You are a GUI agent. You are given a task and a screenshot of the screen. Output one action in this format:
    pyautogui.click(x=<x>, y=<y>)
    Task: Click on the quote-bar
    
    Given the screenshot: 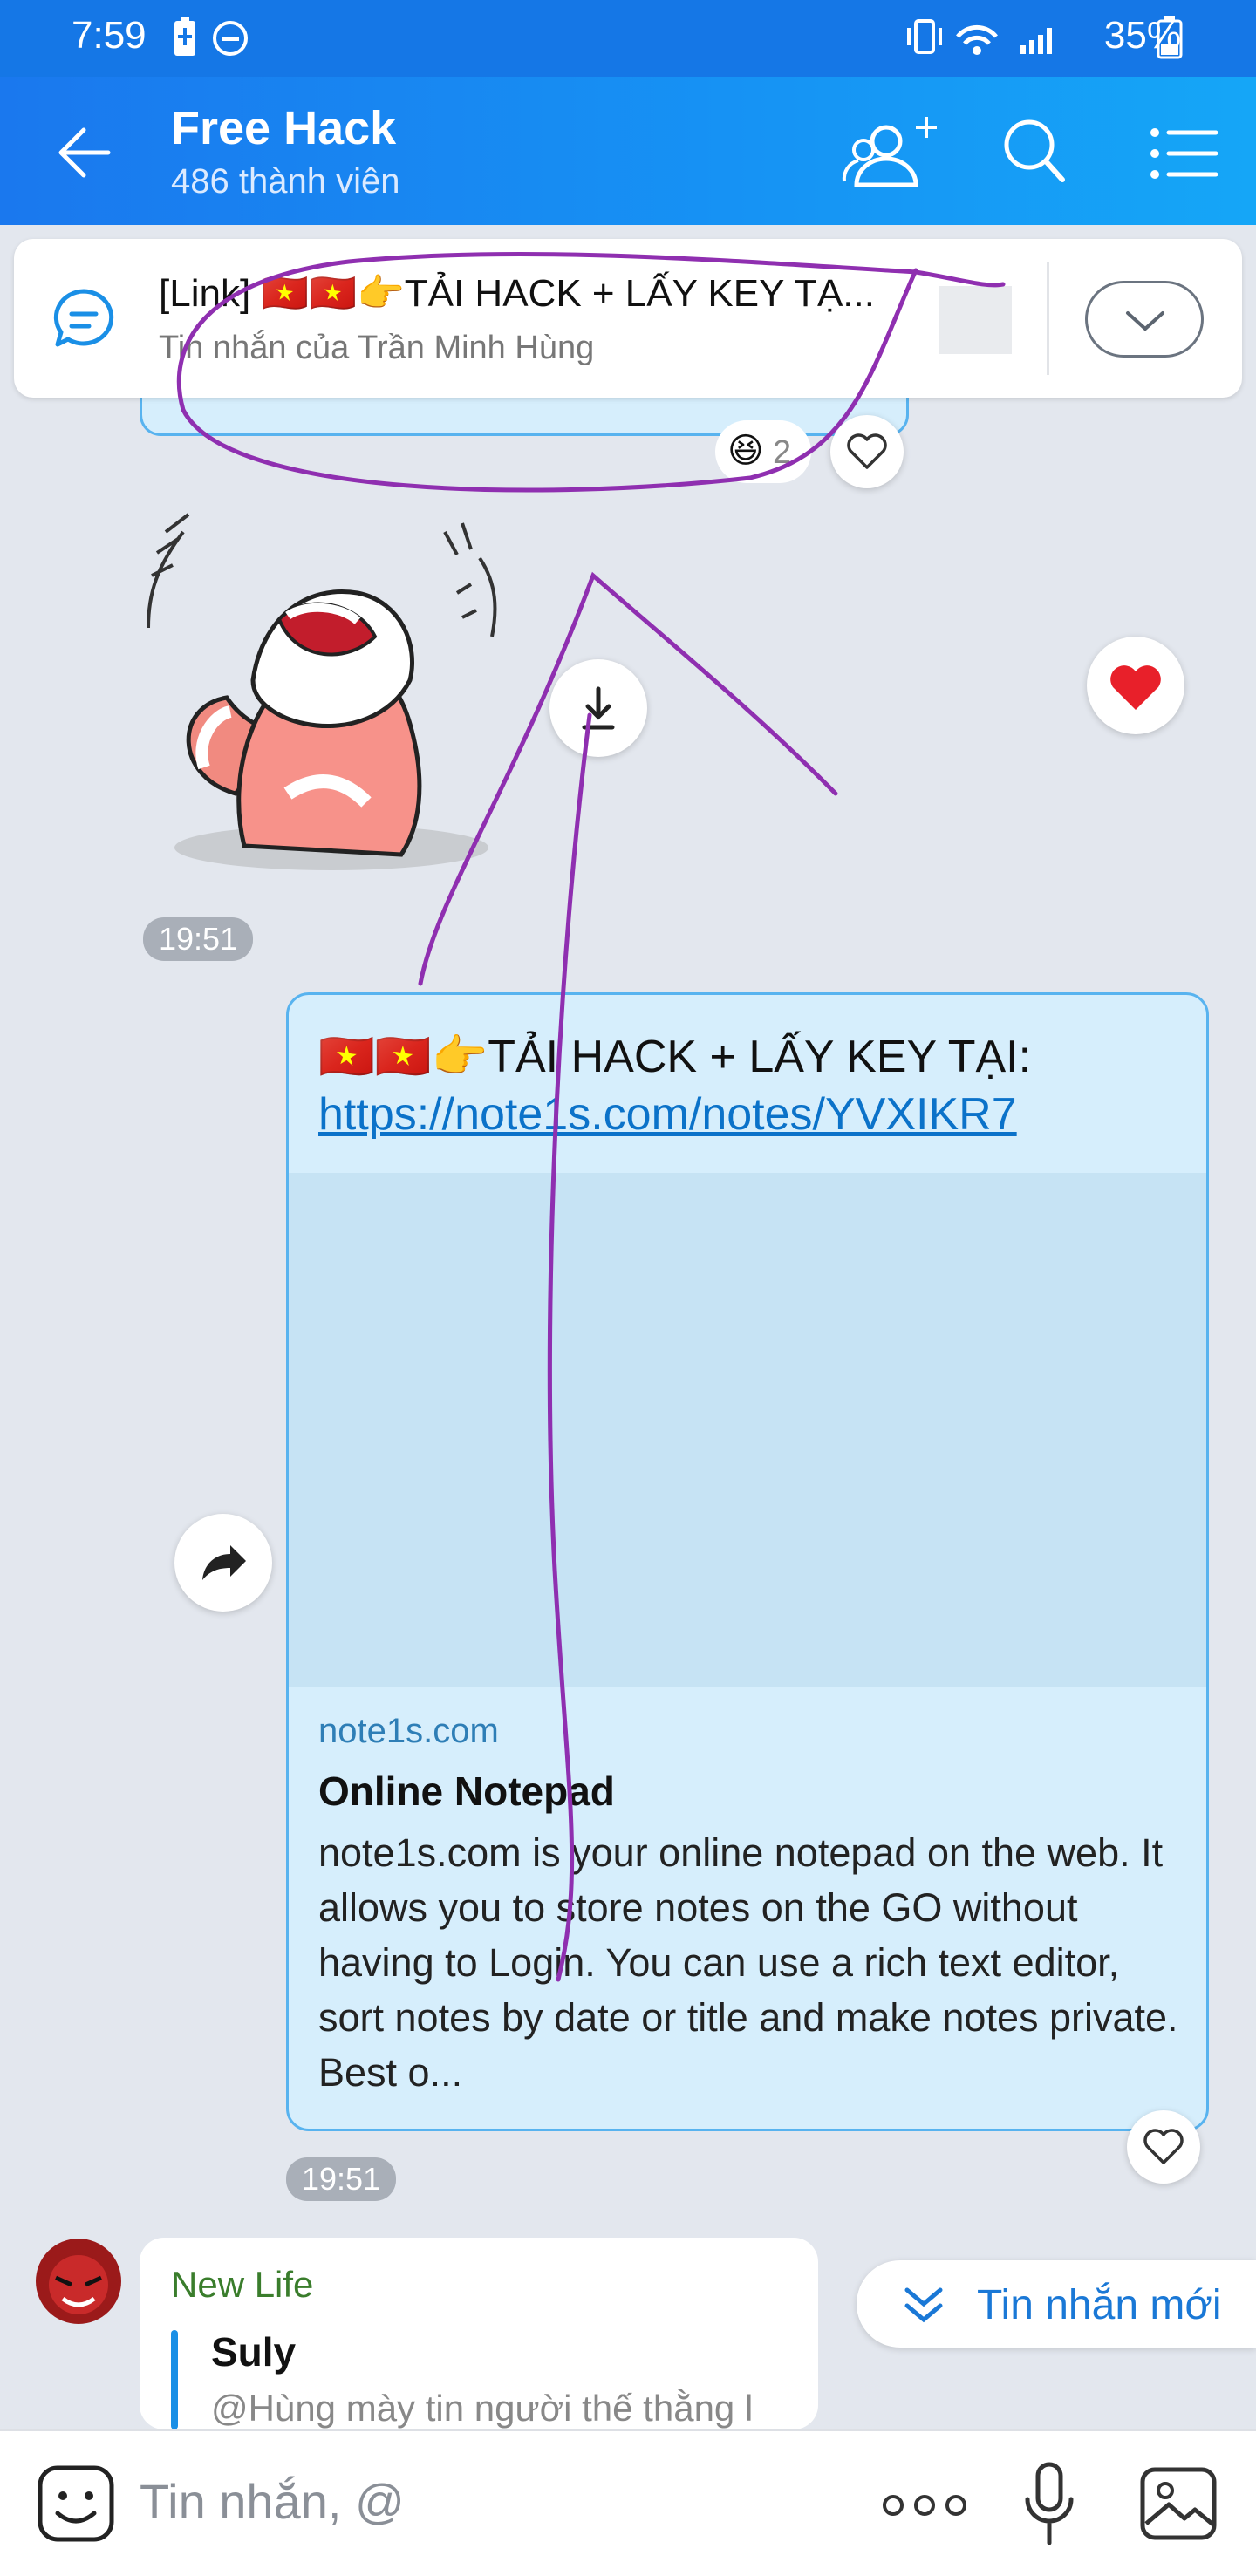 What is the action you would take?
    pyautogui.click(x=174, y=2380)
    